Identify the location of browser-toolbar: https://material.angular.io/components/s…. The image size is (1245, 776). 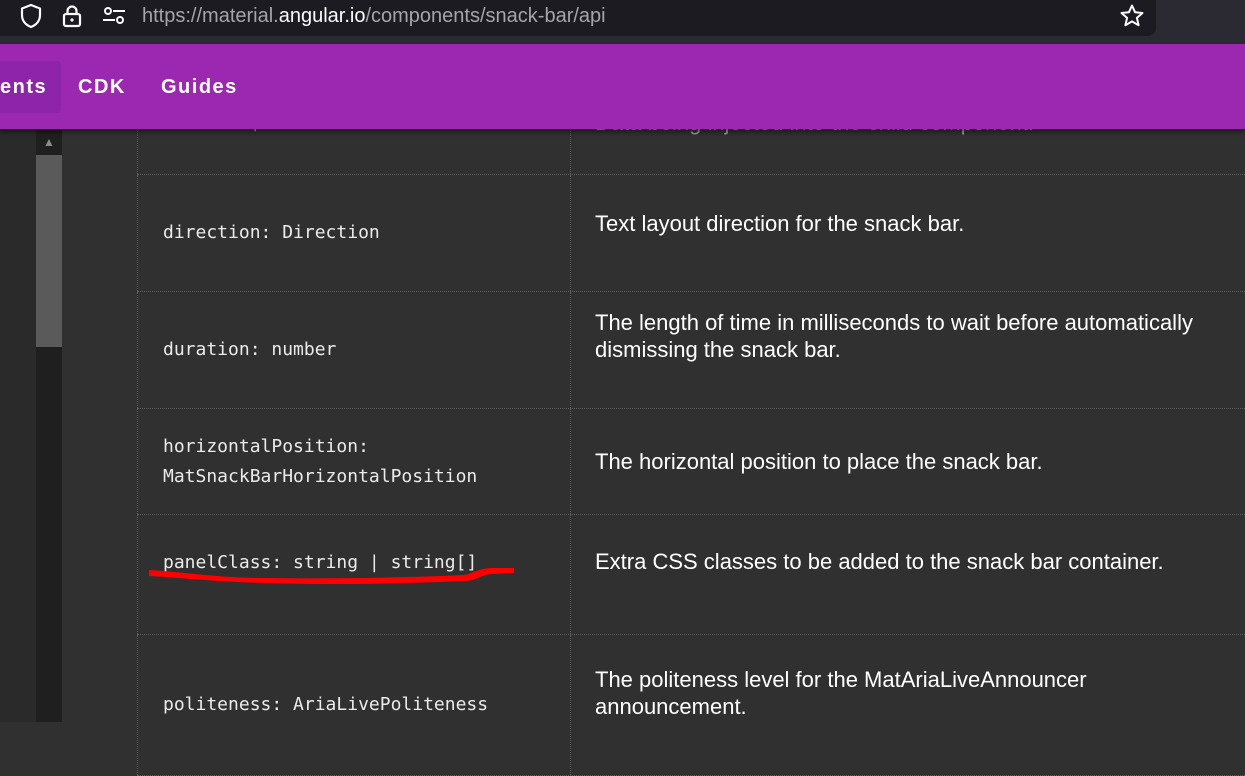
(622, 22).